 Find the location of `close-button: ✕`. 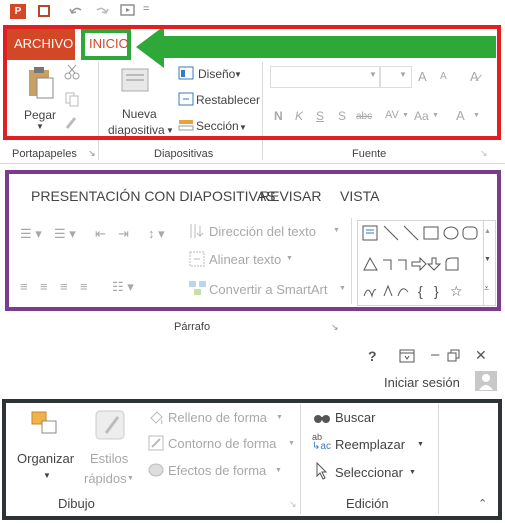

close-button: ✕ is located at coordinates (481, 355).